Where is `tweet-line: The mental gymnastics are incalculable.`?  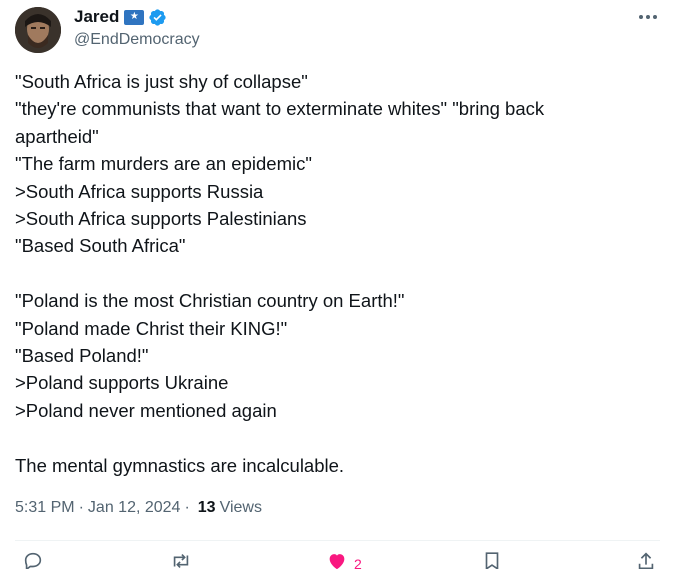 tweet-line: The mental gymnastics are incalculable. is located at coordinates (180, 465).